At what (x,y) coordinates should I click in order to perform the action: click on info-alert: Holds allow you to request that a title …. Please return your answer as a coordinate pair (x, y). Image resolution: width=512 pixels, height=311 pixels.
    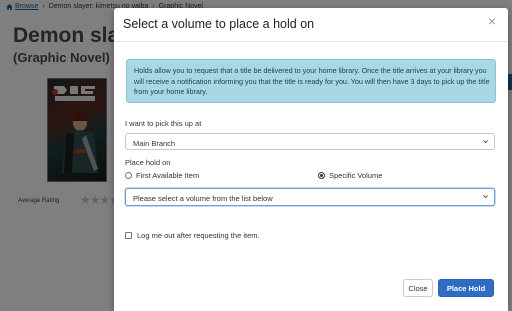
    Looking at the image, I should click on (311, 81).